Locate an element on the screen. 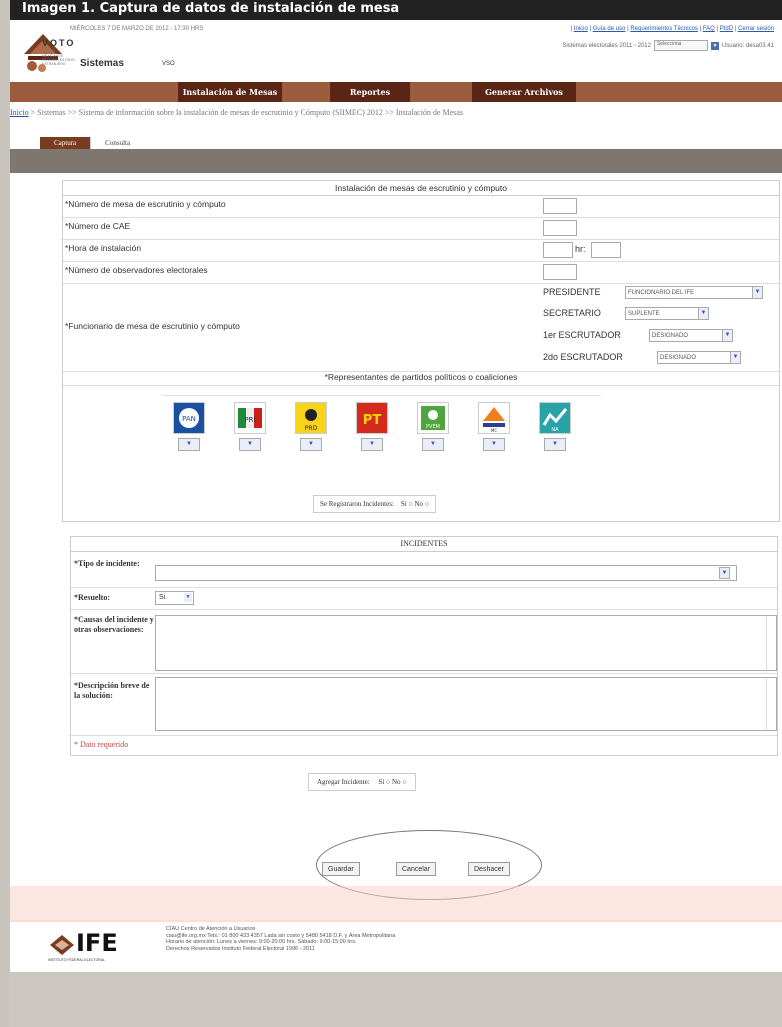 This screenshot has height=1027, width=782. user-label: Usuario: desa03.41 is located at coordinates (747, 45).